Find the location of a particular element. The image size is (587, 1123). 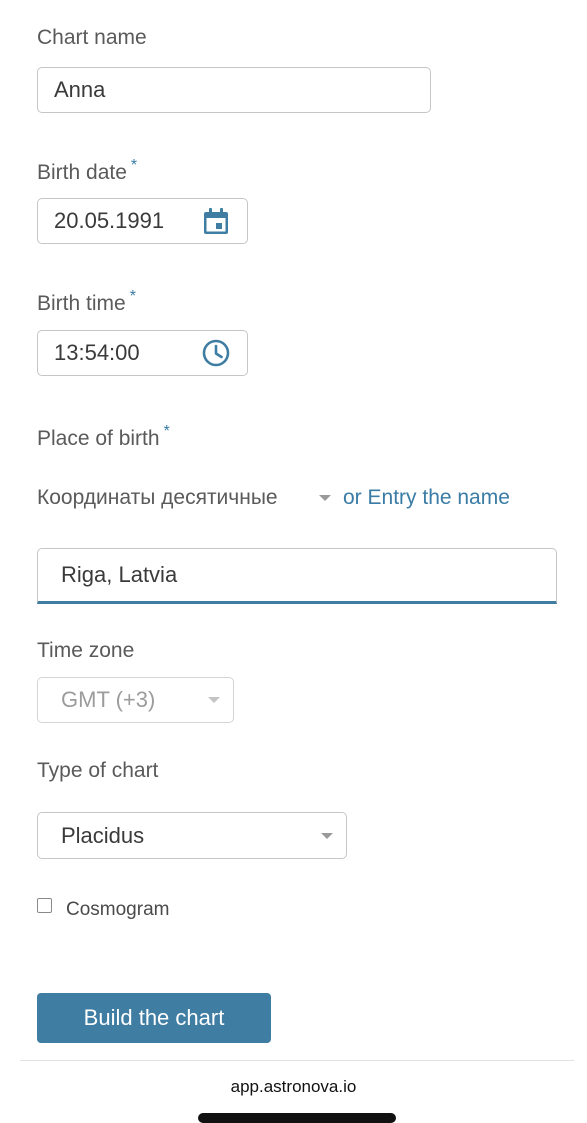

chart-type-label: Type of chart is located at coordinates (97, 771).